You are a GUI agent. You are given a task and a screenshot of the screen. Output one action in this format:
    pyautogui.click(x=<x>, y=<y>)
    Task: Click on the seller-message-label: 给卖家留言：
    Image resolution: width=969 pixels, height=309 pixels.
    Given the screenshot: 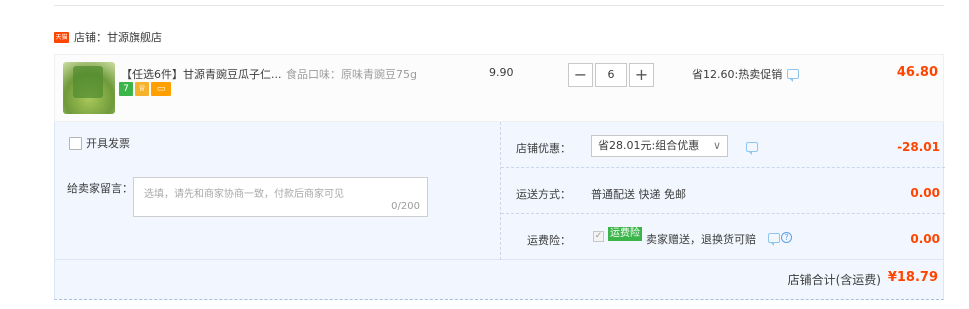 What is the action you would take?
    pyautogui.click(x=100, y=188)
    